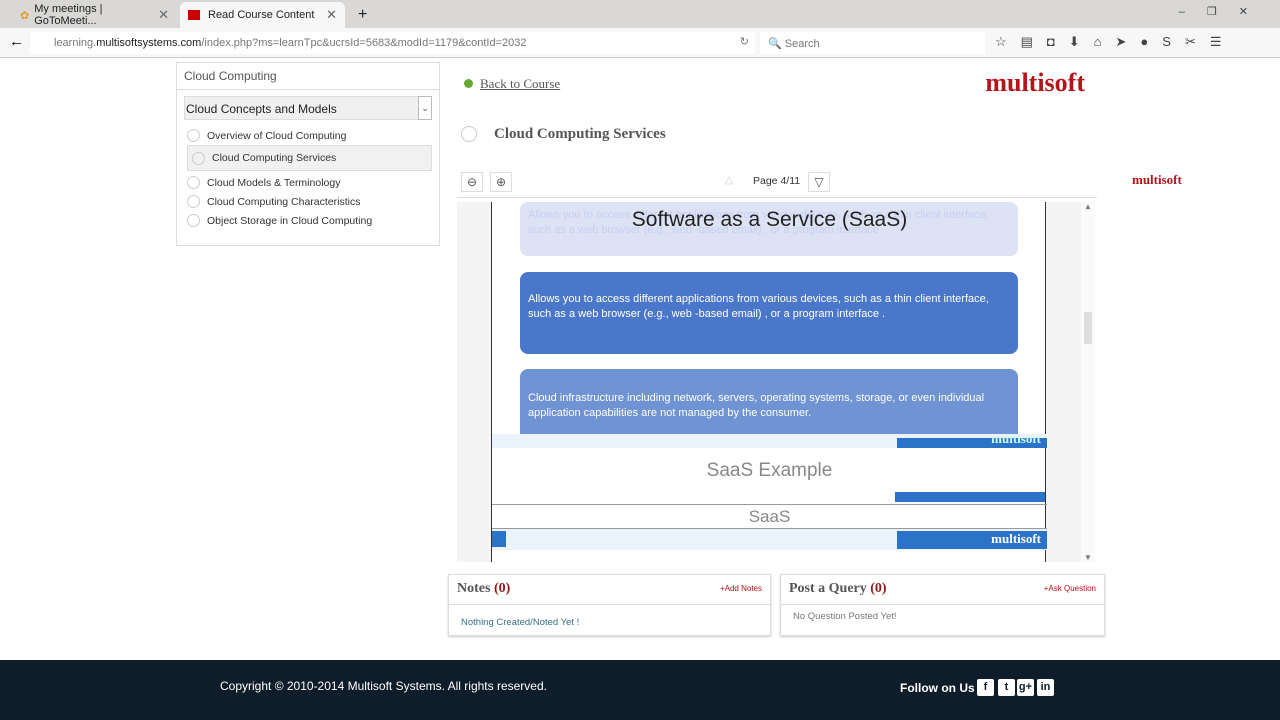 The width and height of the screenshot is (1280, 720). What do you see at coordinates (819, 182) in the screenshot?
I see `next-page-icon: ▽` at bounding box center [819, 182].